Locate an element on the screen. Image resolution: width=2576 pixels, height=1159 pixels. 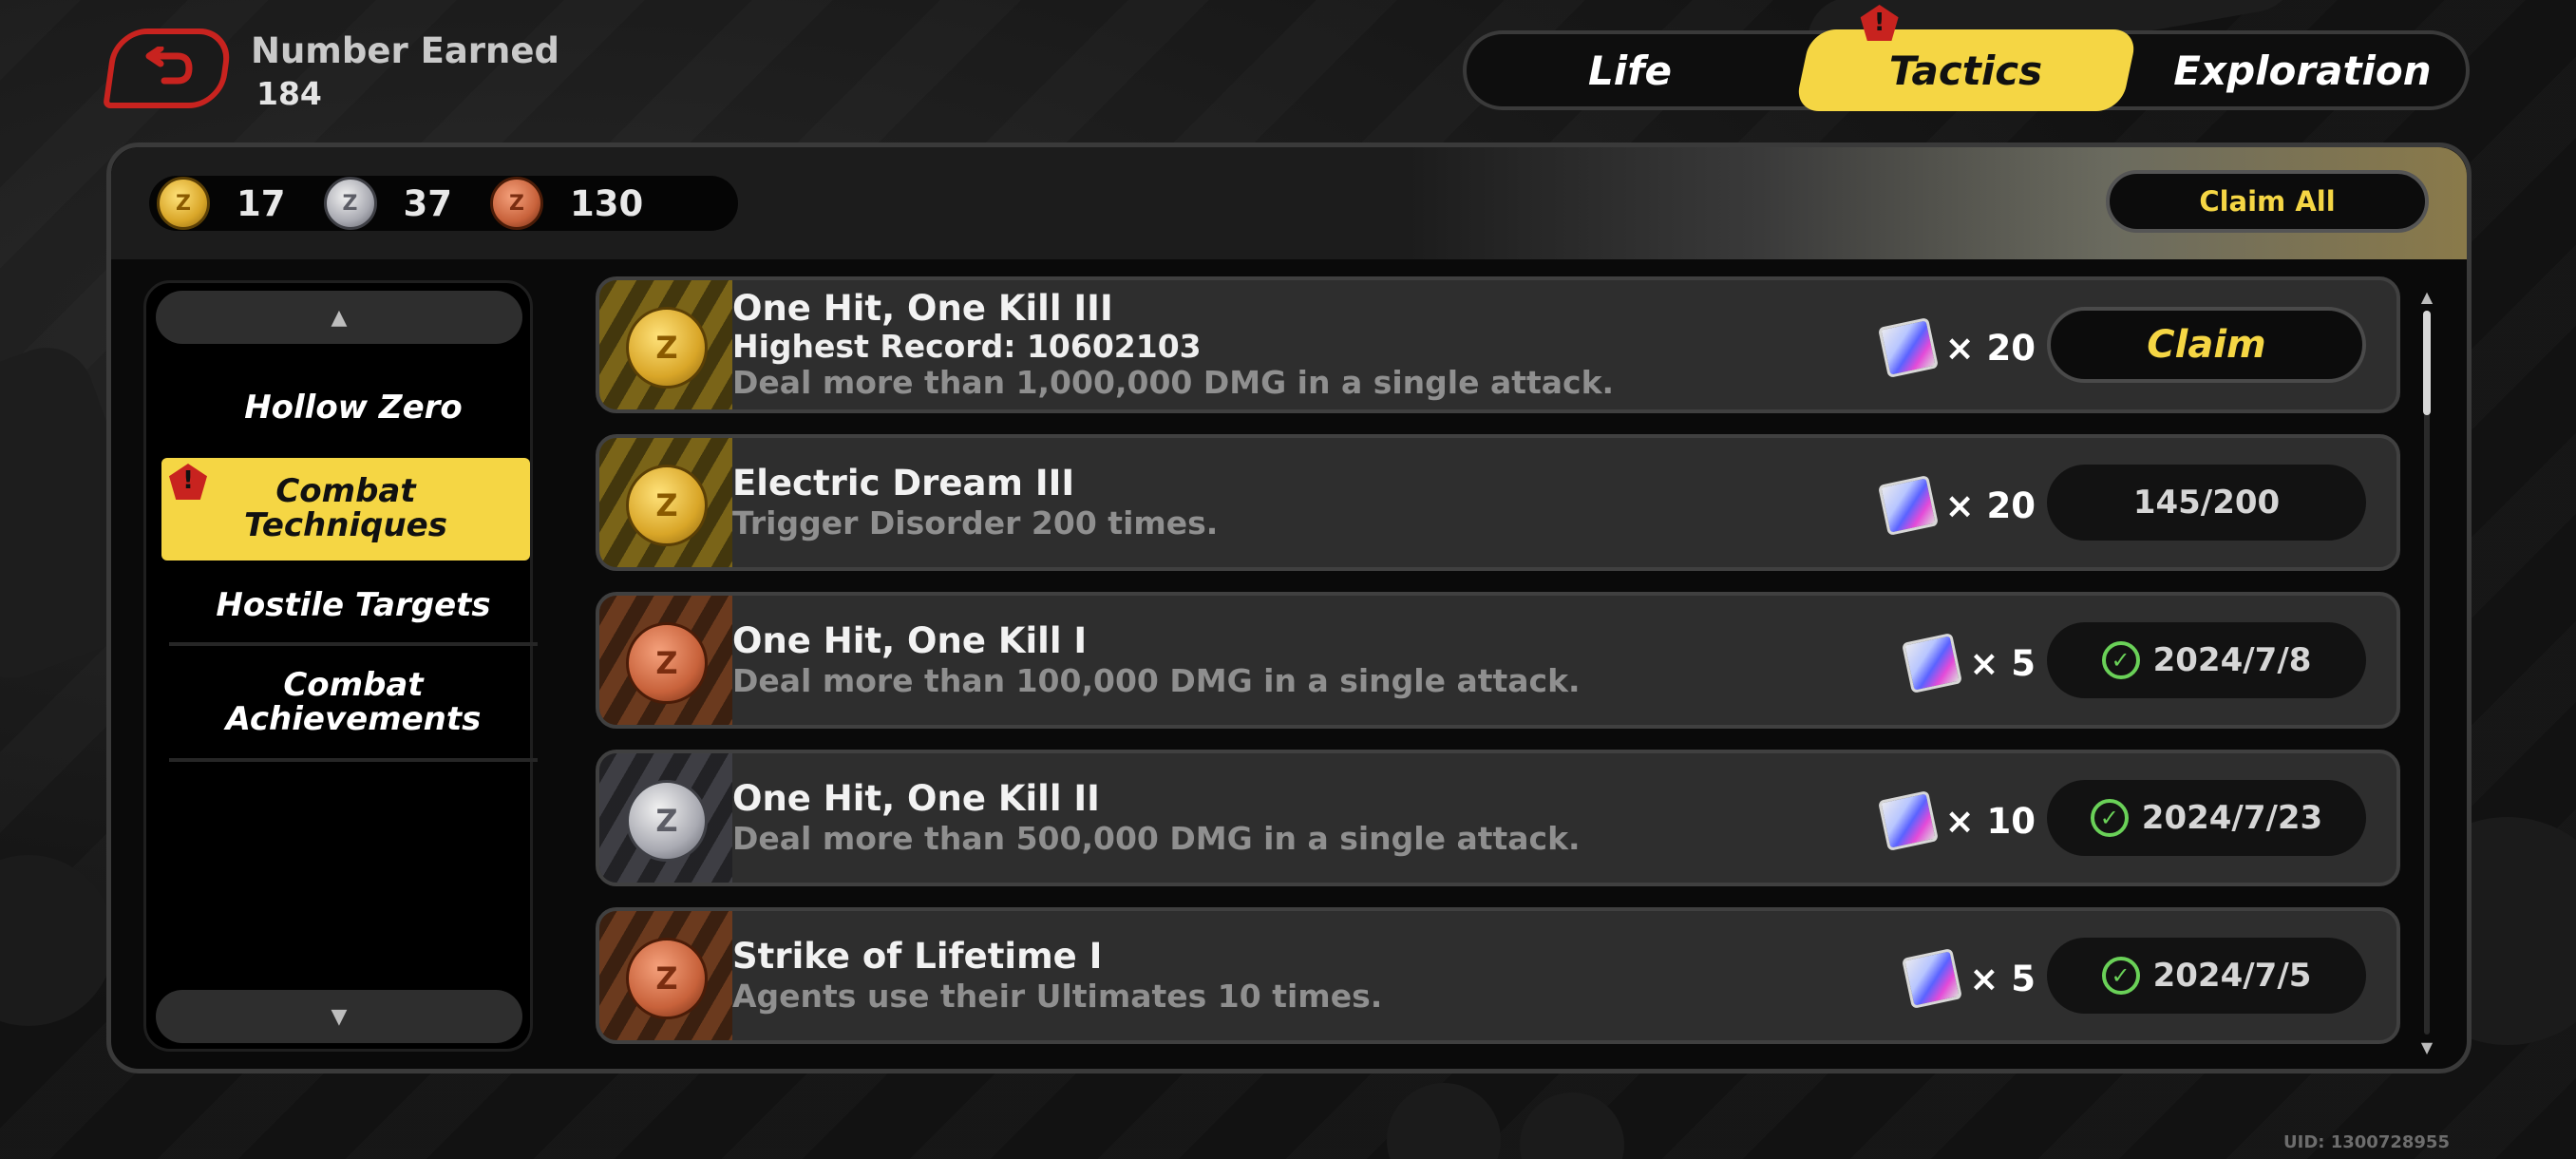
alert-icon: ! is located at coordinates (188, 482).